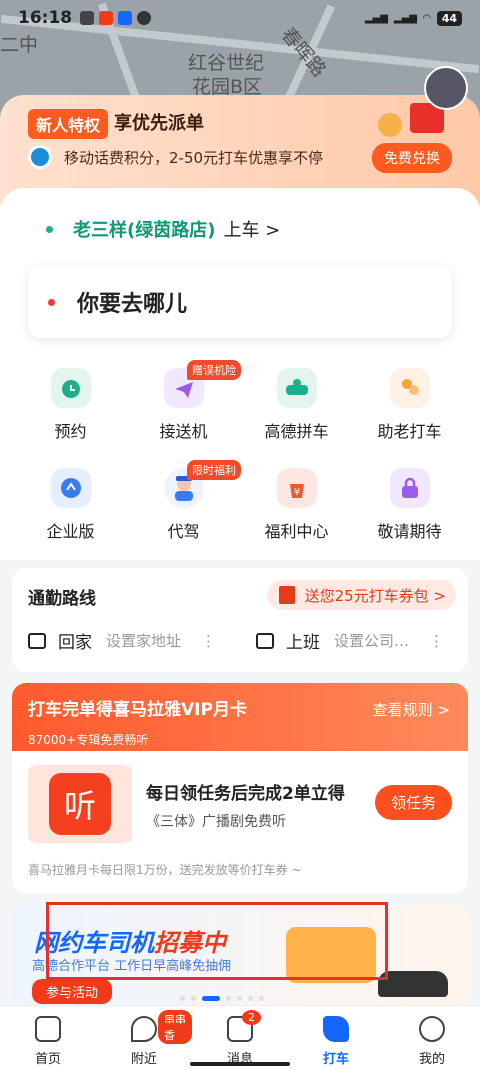 This screenshot has height=1070, width=480. What do you see at coordinates (413, 802) in the screenshot?
I see `get-task-button: 领任务` at bounding box center [413, 802].